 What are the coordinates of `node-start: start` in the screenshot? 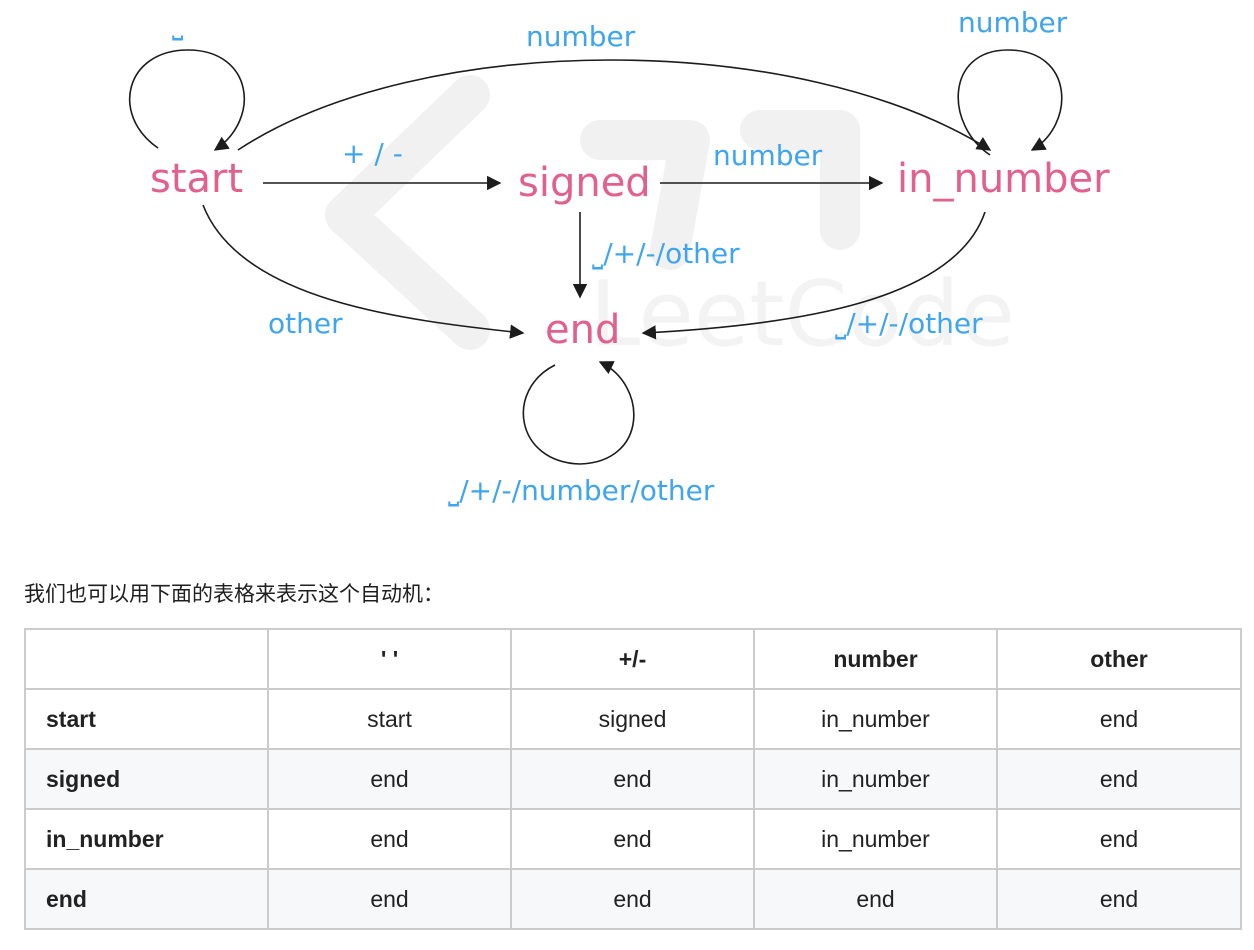 It's located at (196, 179).